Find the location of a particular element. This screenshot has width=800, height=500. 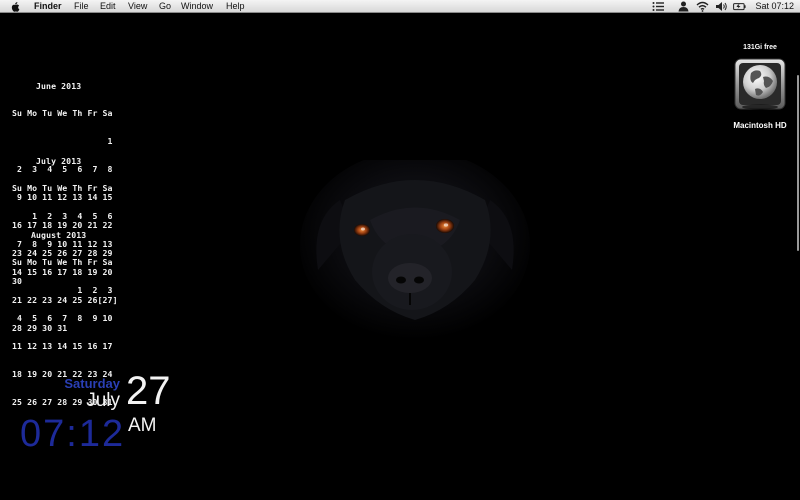

menu-help: Help is located at coordinates (235, 6).